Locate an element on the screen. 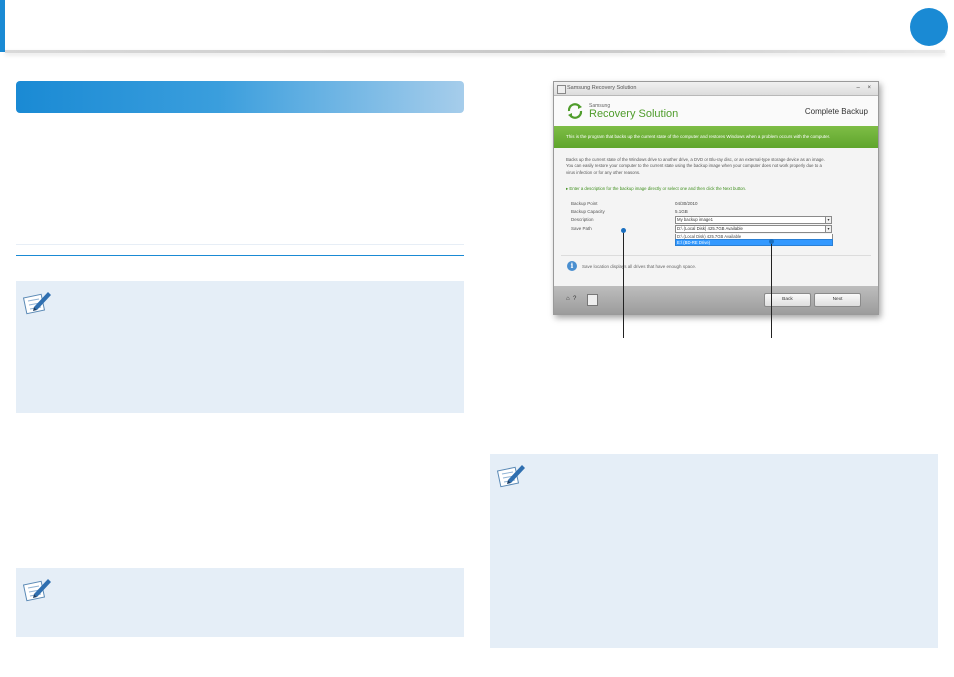  header-divider is located at coordinates (475, 51).